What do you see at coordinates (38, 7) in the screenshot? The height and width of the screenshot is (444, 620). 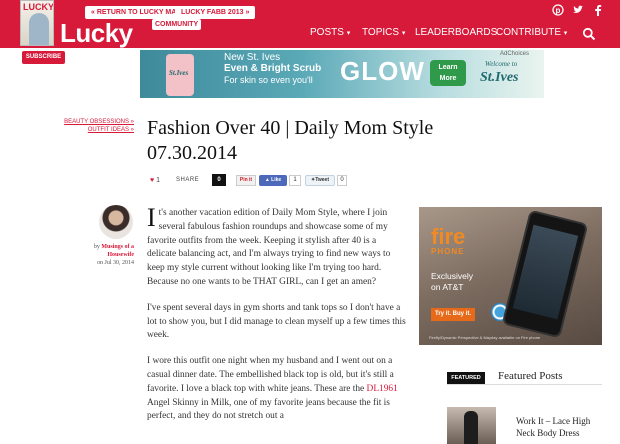 I see `magazine-cover-title: LUCKY` at bounding box center [38, 7].